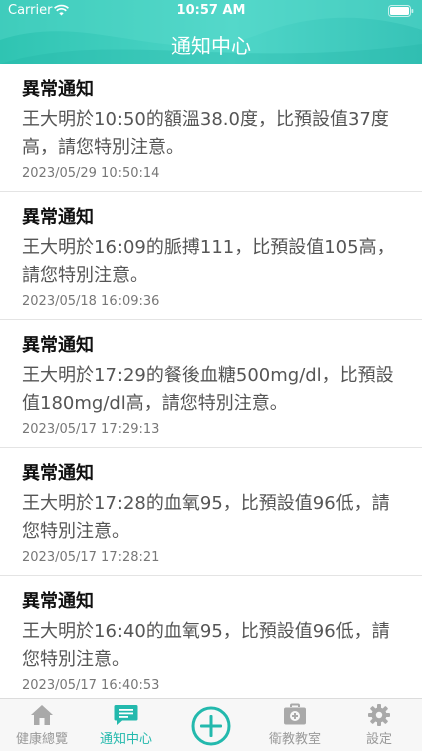 The height and width of the screenshot is (751, 422). Describe the element at coordinates (91, 685) in the screenshot. I see `notification-timestamp: 2023/05/17 16:40:53` at that location.